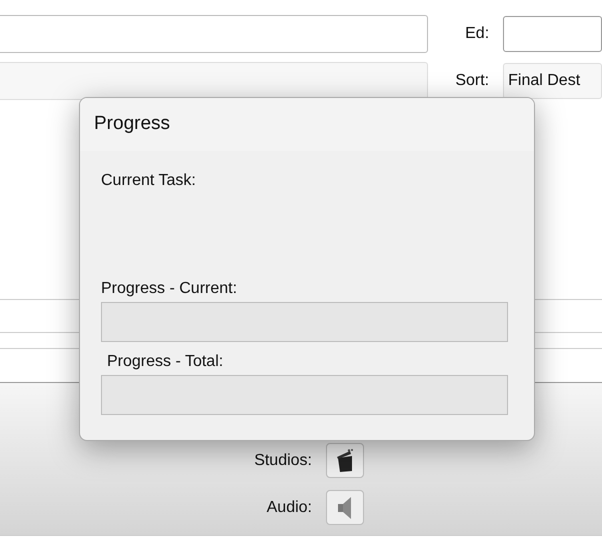 This screenshot has width=602, height=550. Describe the element at coordinates (169, 289) in the screenshot. I see `progress-label: Progress - Current:` at that location.